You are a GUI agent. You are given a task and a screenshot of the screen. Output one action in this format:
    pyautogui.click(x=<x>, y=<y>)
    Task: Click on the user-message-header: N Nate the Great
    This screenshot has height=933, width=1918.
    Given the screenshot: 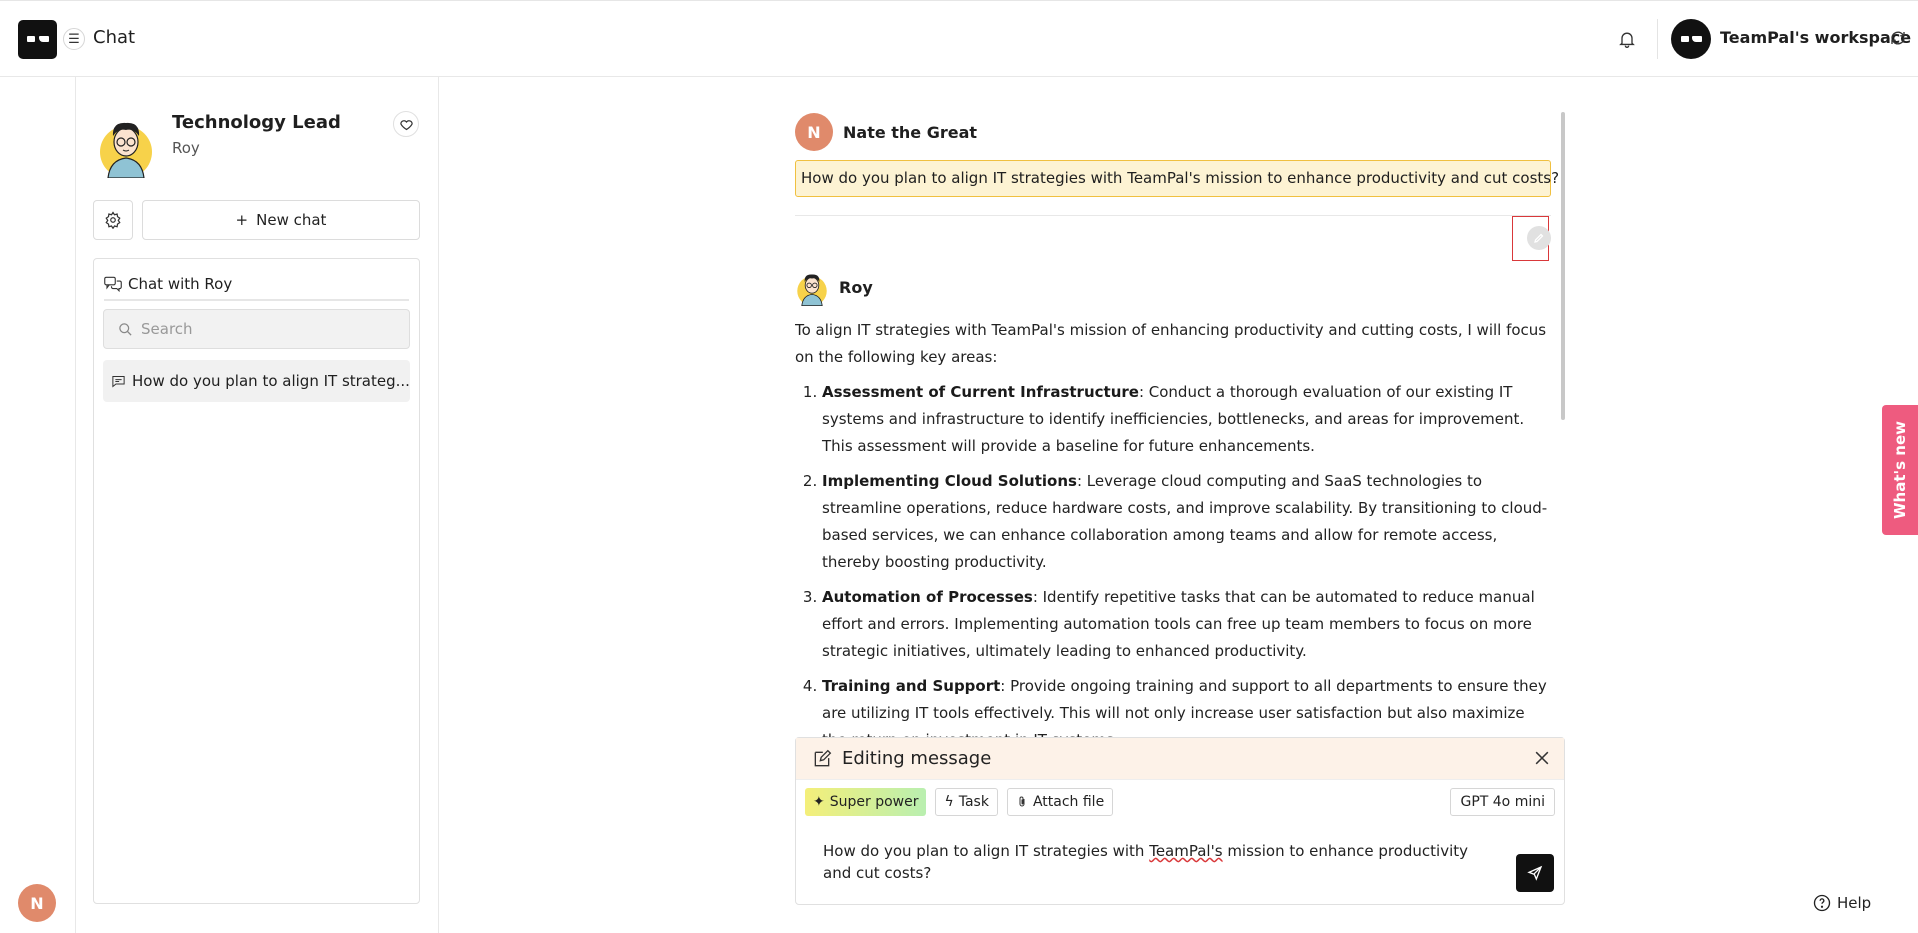 What is the action you would take?
    pyautogui.click(x=886, y=132)
    